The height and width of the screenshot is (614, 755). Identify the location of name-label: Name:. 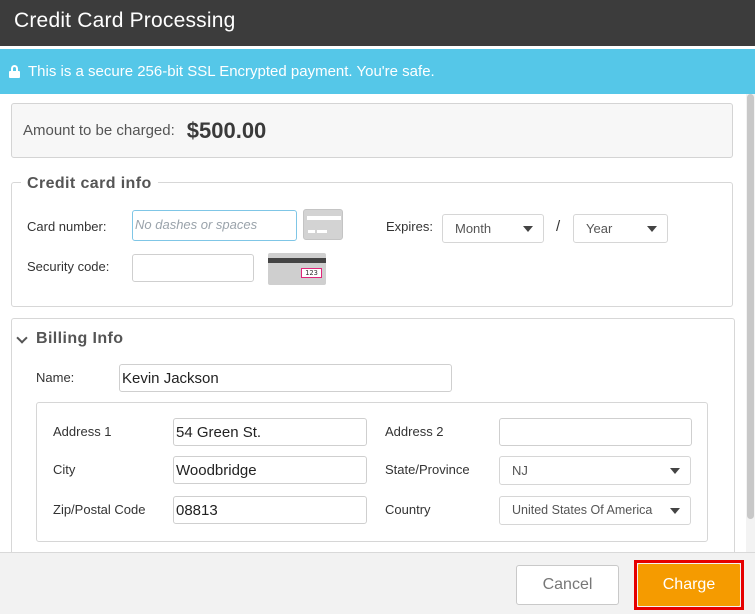
(55, 377).